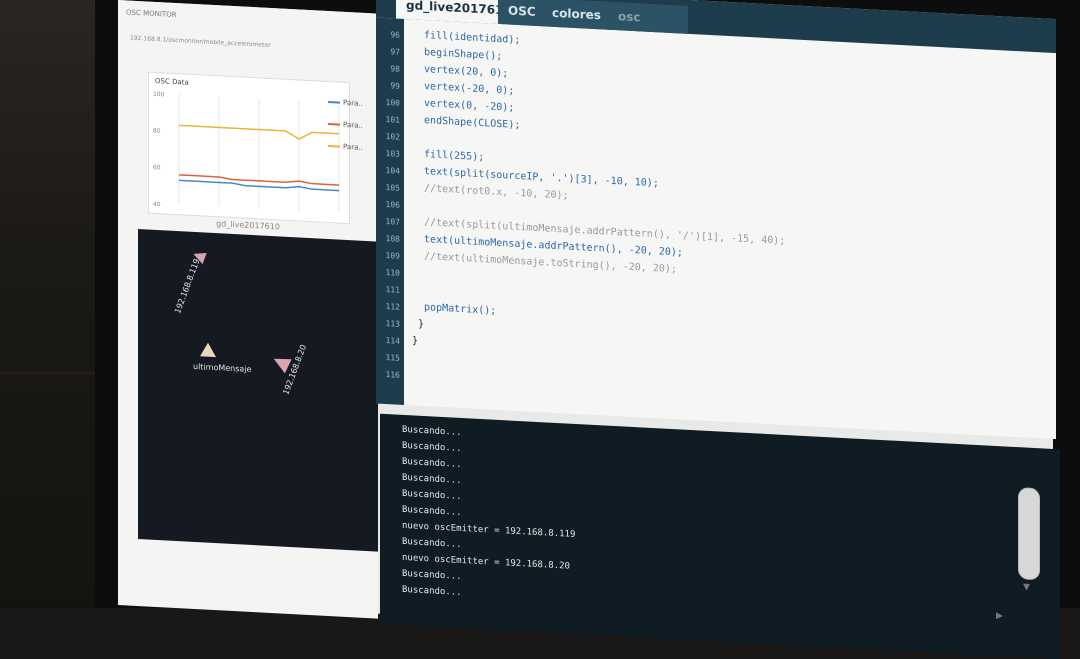  What do you see at coordinates (157, 167) in the screenshot?
I see `y-tick-label: 60` at bounding box center [157, 167].